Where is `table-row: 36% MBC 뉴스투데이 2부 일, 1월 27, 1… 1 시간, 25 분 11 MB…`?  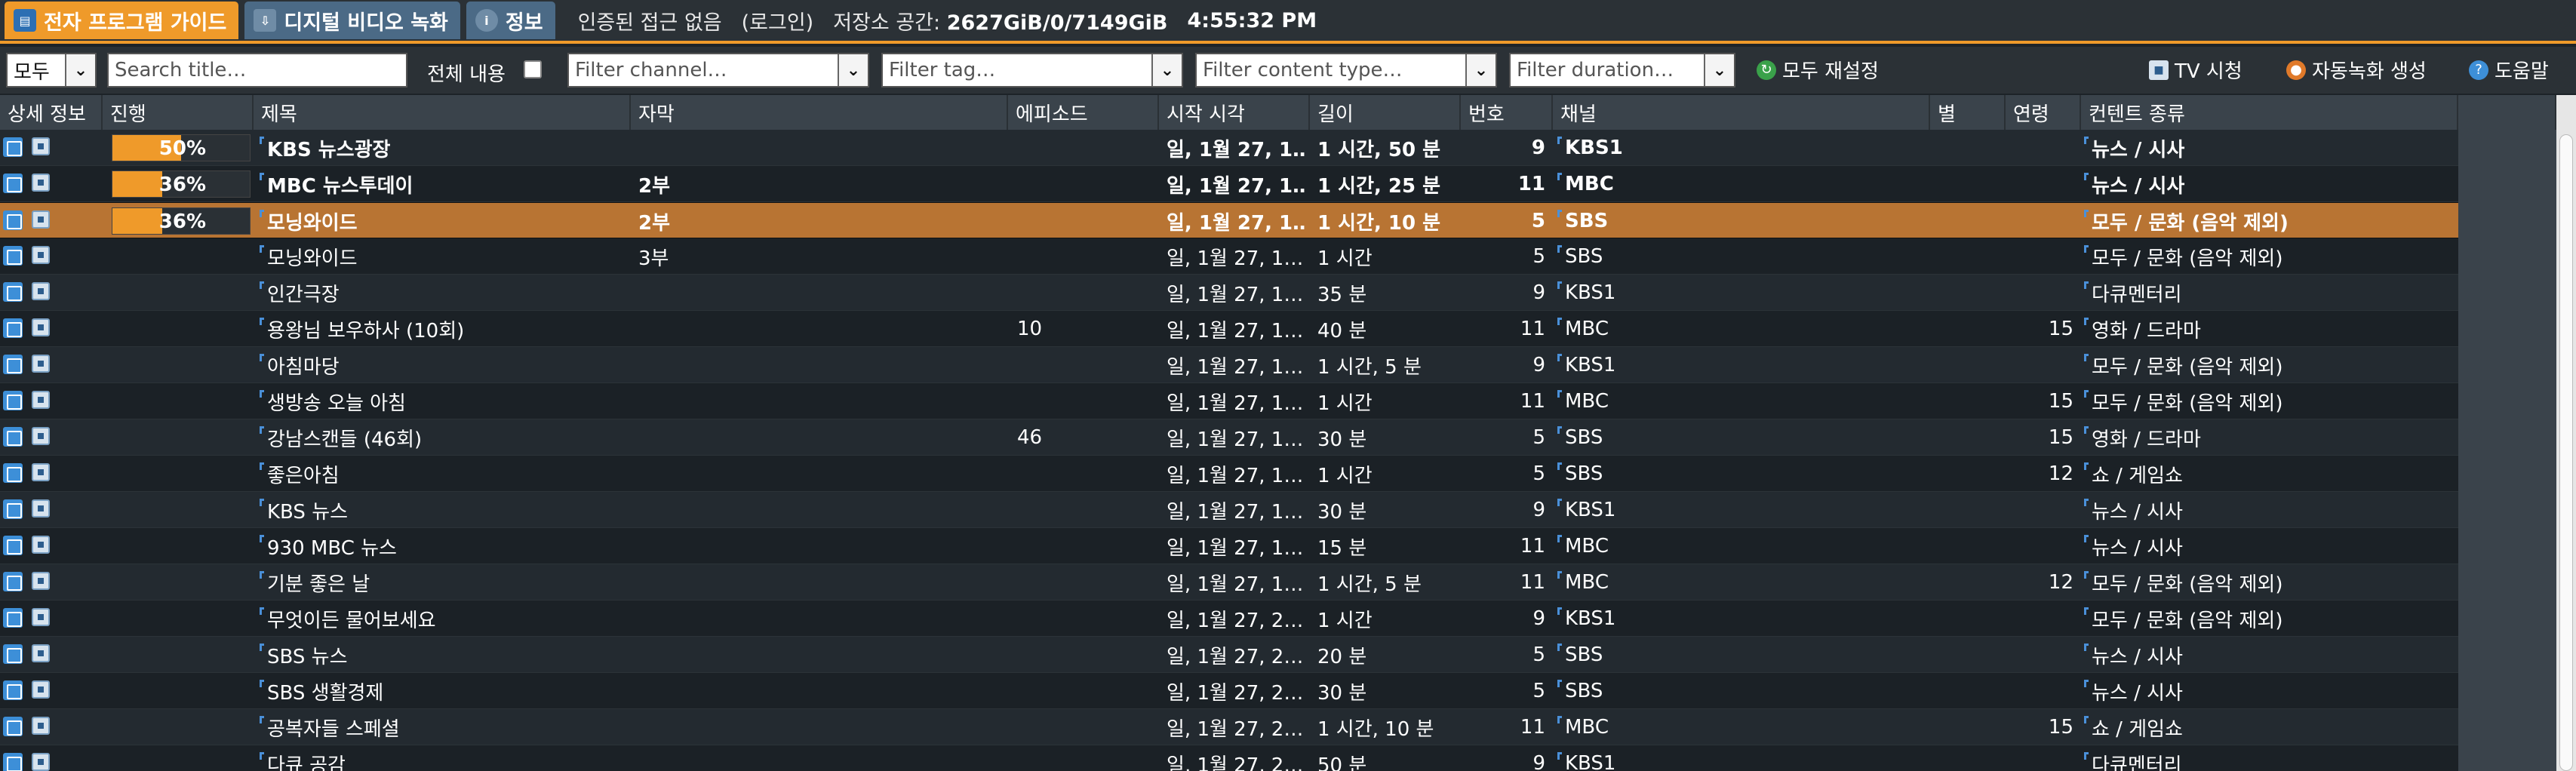 table-row: 36% MBC 뉴스투데이 2부 일, 1월 27, 1… 1 시간, 25 분 11 MB… is located at coordinates (1229, 184).